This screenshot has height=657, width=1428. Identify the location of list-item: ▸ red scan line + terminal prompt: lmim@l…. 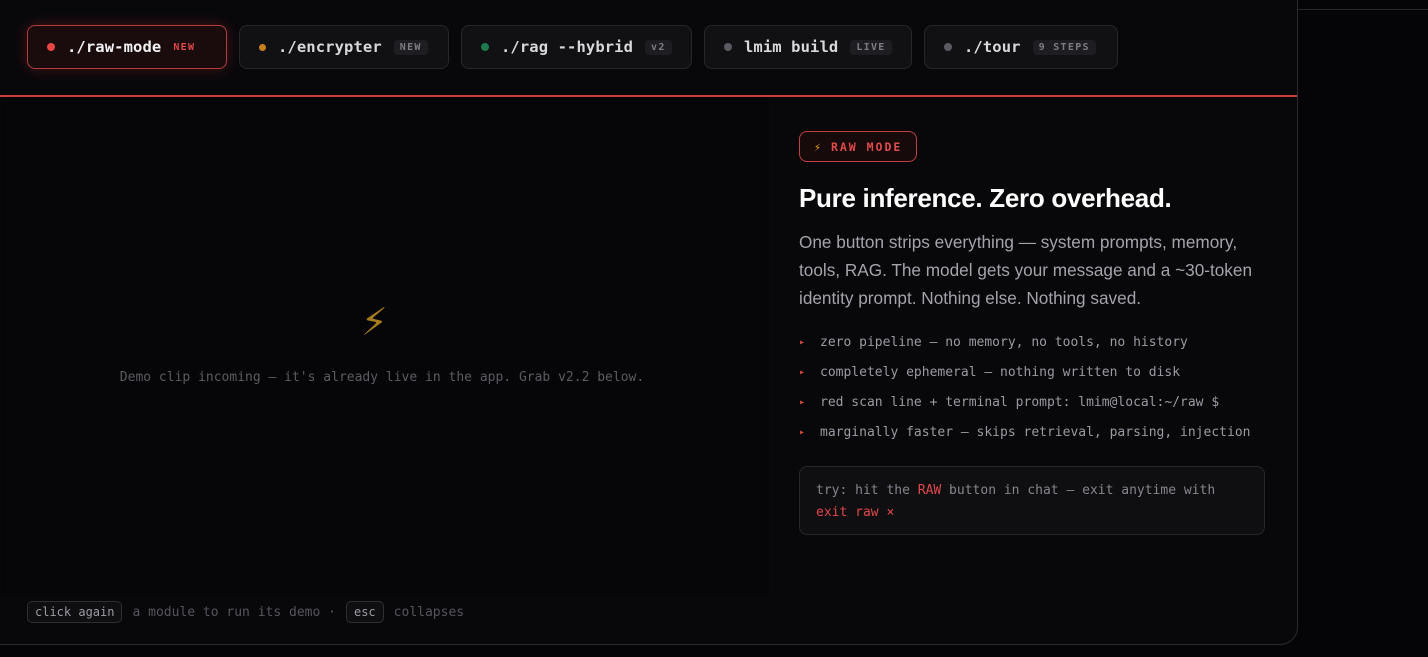
(1034, 402).